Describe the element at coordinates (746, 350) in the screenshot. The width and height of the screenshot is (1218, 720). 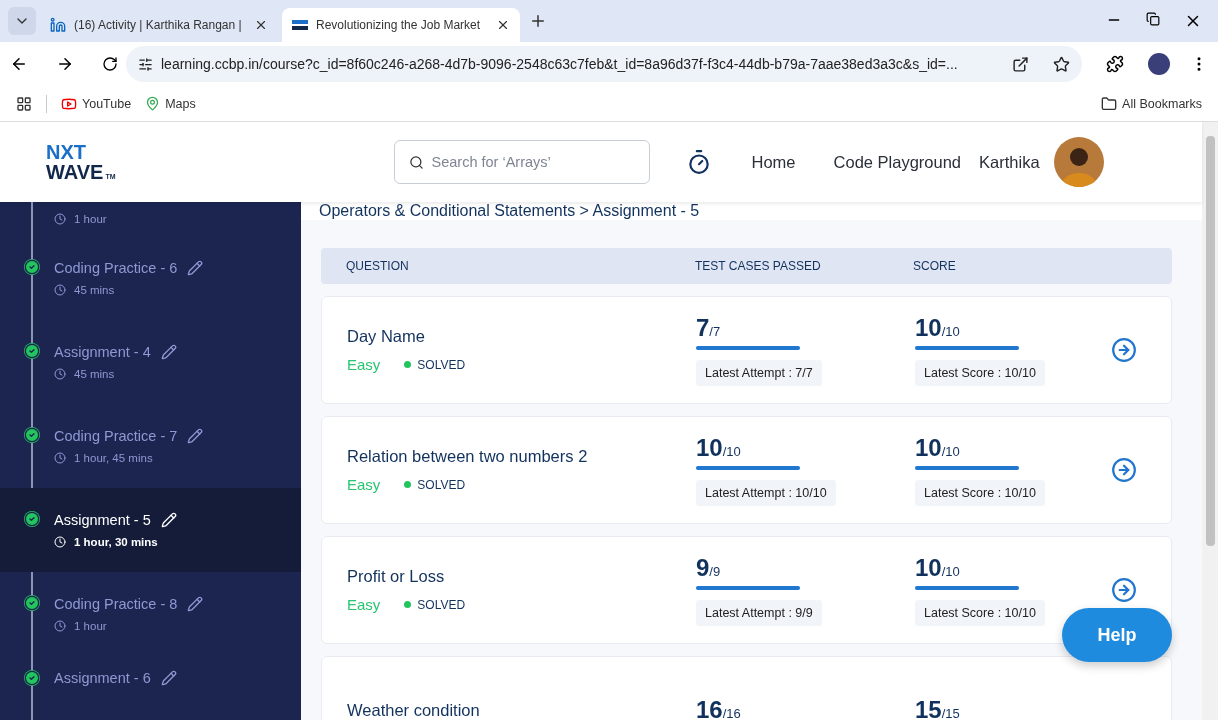
I see `question-row: Day Name Easy SOLVED 7/7 Latest Attempt : 7/7 10/10 Latest Score : 10/10` at that location.